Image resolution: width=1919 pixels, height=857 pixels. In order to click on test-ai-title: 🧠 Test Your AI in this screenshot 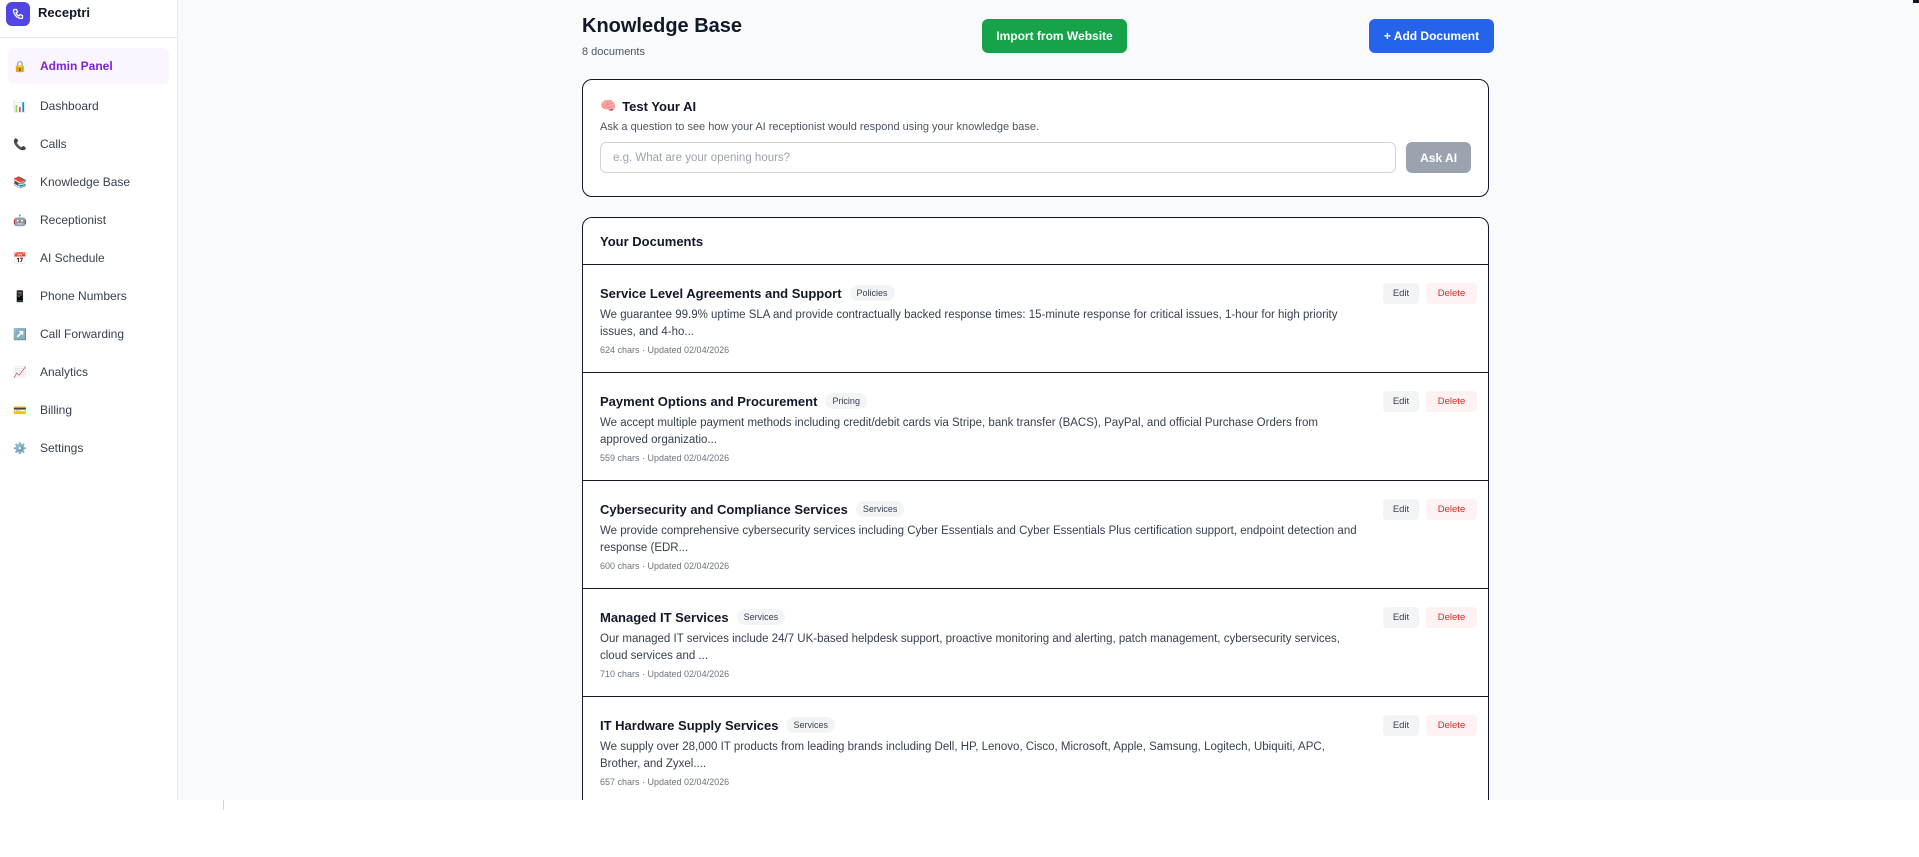, I will do `click(1035, 106)`.